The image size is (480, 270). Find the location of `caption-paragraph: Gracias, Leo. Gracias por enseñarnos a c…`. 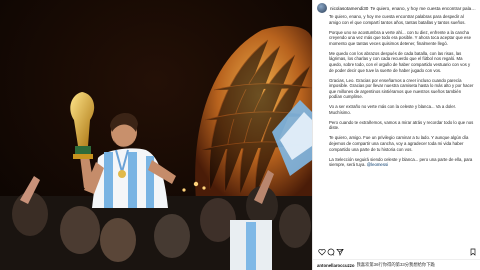

caption-paragraph: Gracias, Leo. Gracias por enseñarnos a c… is located at coordinates (401, 88).